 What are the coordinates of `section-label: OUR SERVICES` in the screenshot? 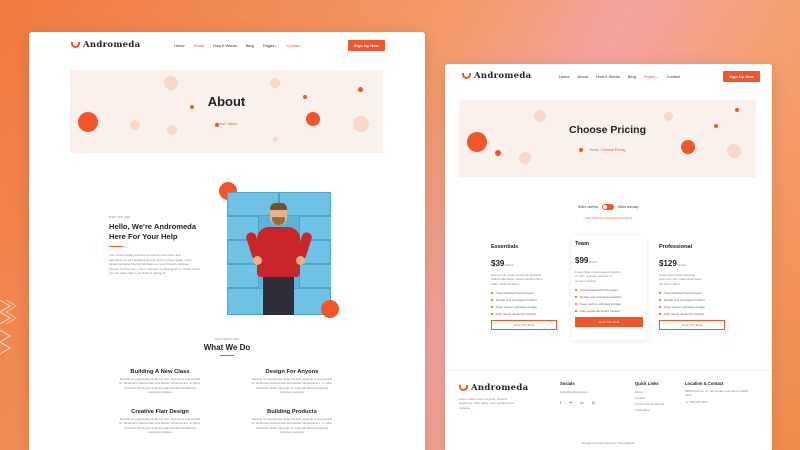 It's located at (227, 339).